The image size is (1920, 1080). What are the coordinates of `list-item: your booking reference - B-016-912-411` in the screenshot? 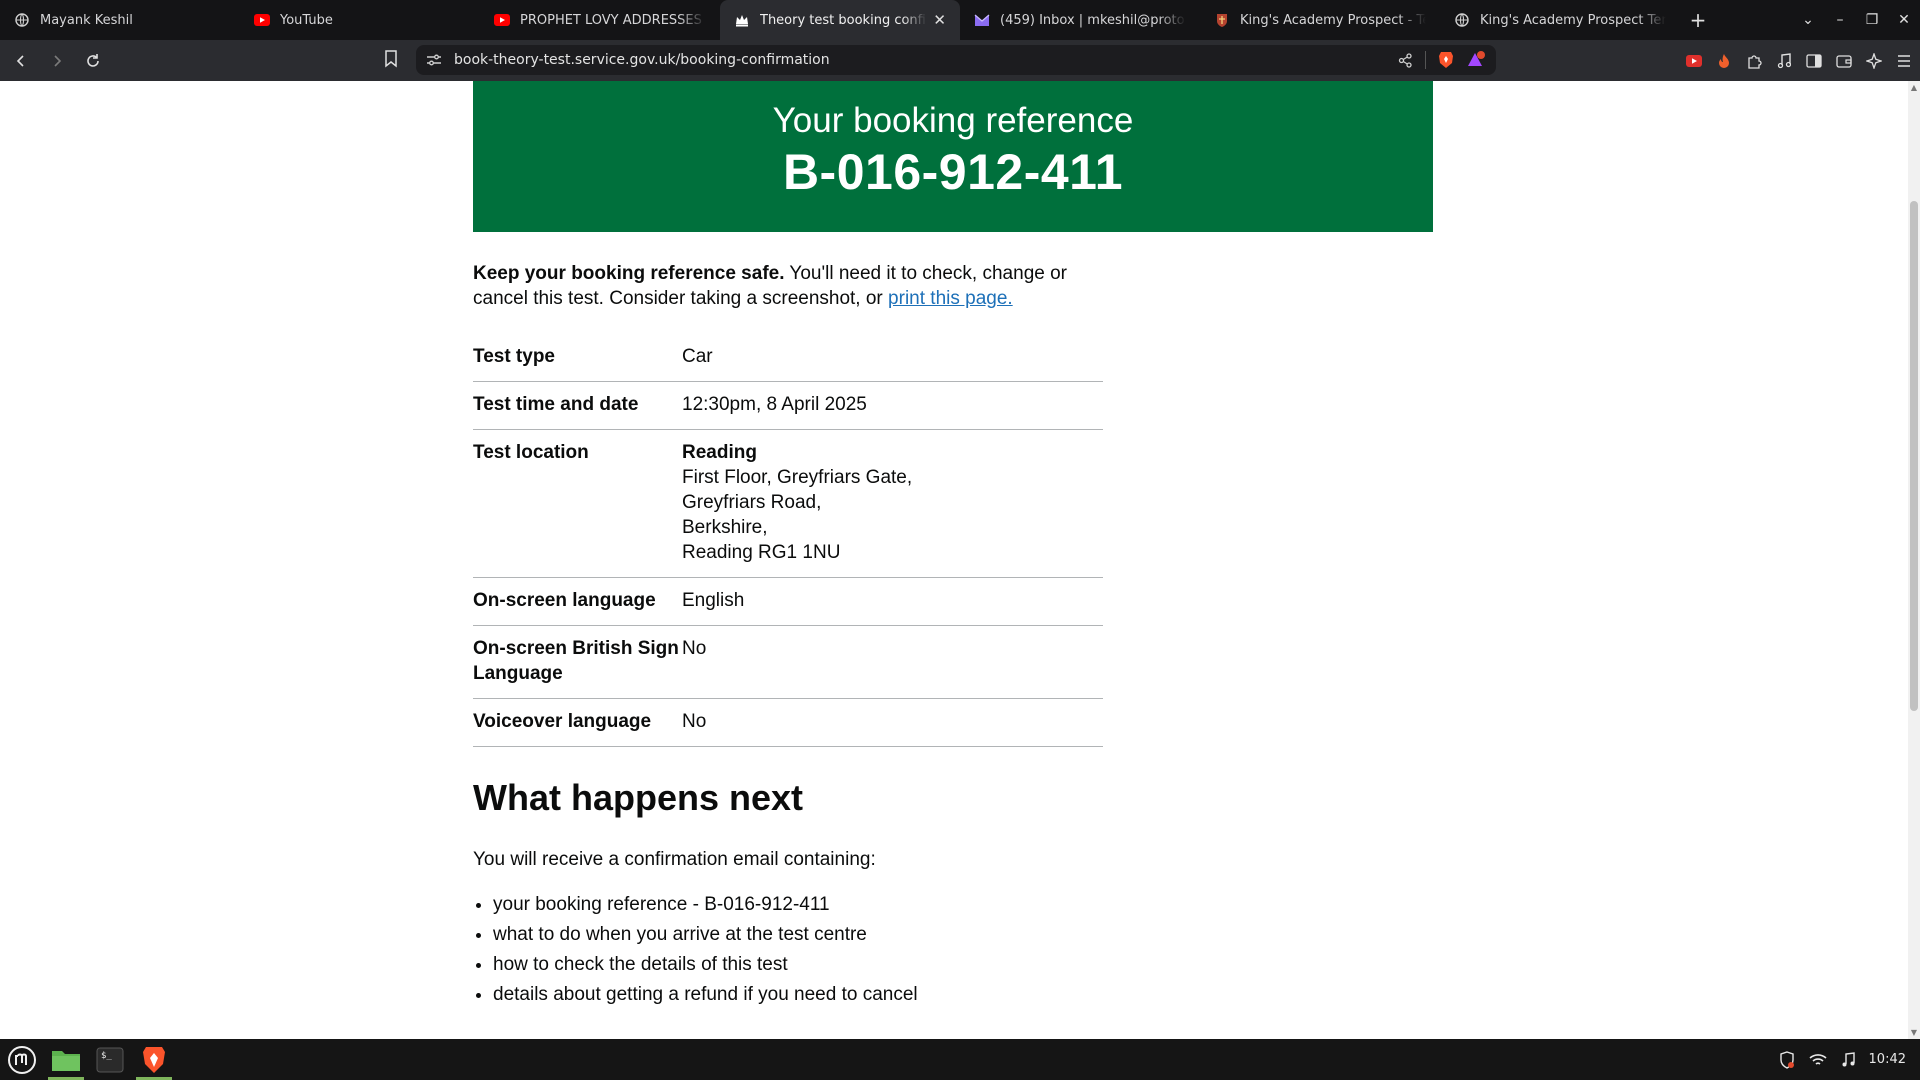 It's located at (798, 905).